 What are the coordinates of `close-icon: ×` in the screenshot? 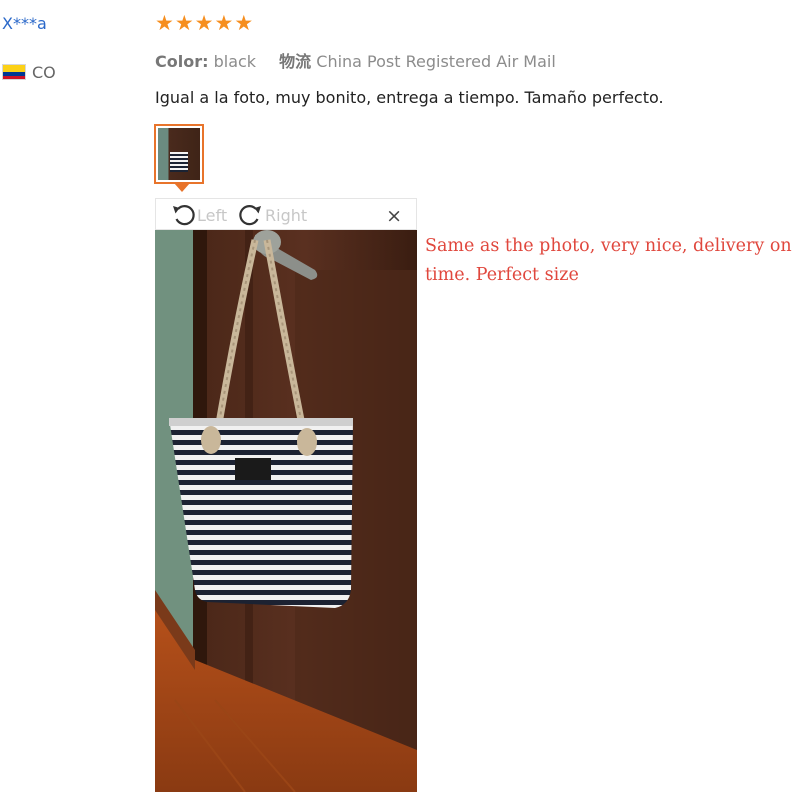 It's located at (394, 216).